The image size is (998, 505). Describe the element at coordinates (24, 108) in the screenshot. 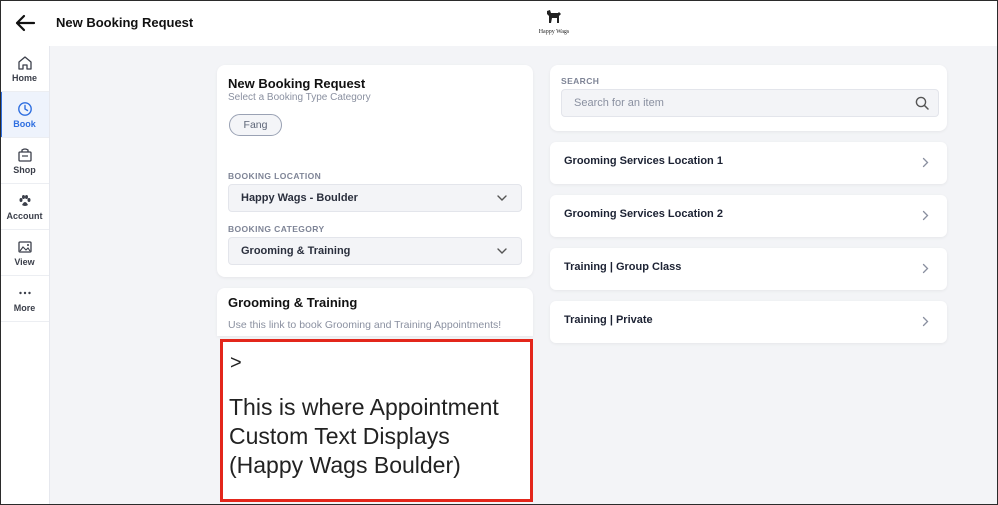

I see `clock-icon` at that location.